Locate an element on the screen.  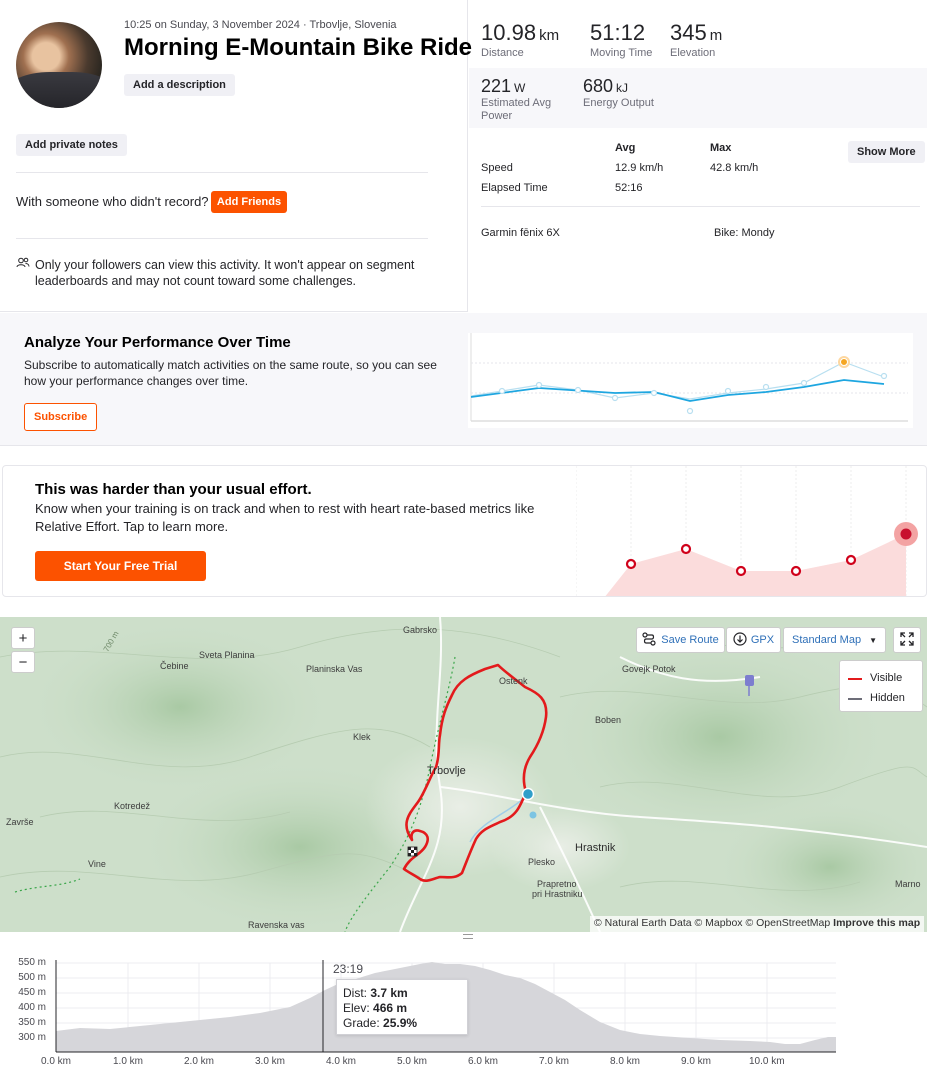
energy-stat: 680 kJ is located at coordinates (605, 86).